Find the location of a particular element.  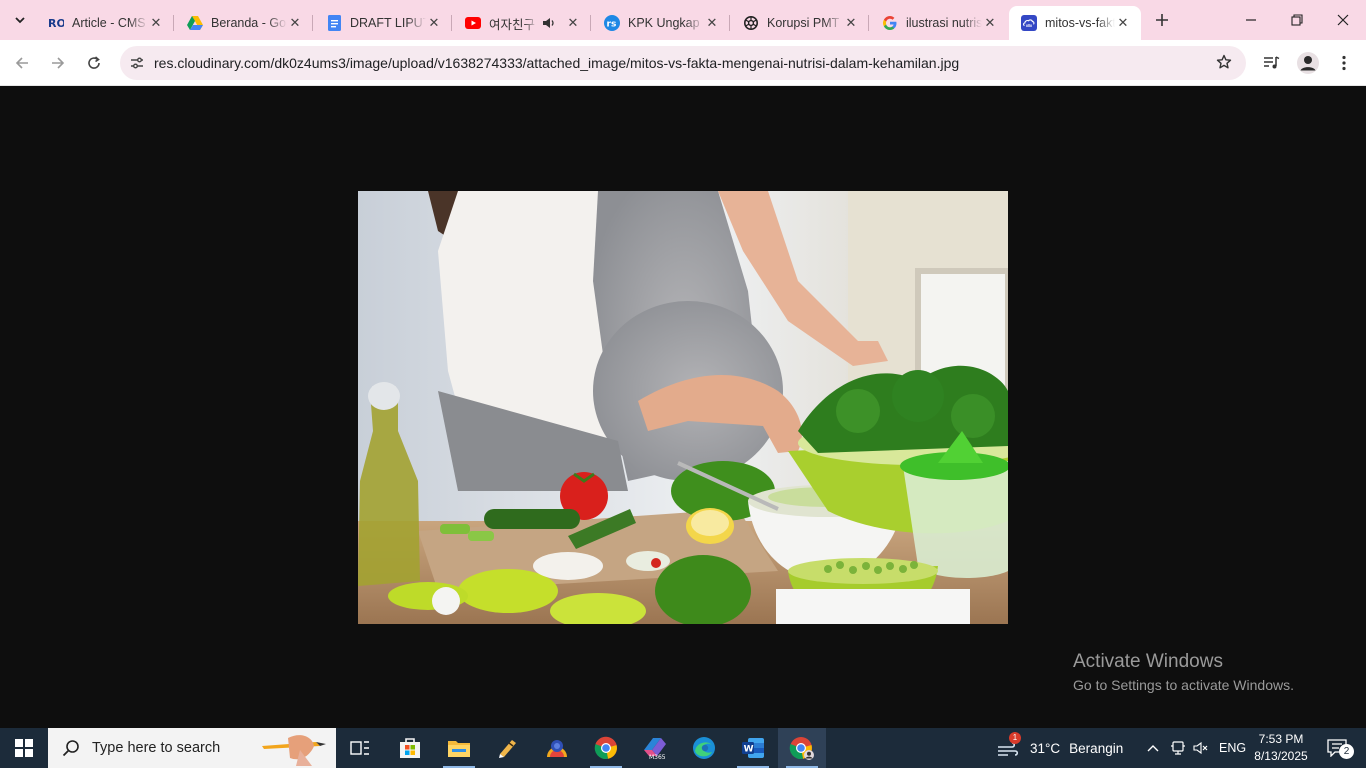

svg-text: W is located at coordinates (749, 750).